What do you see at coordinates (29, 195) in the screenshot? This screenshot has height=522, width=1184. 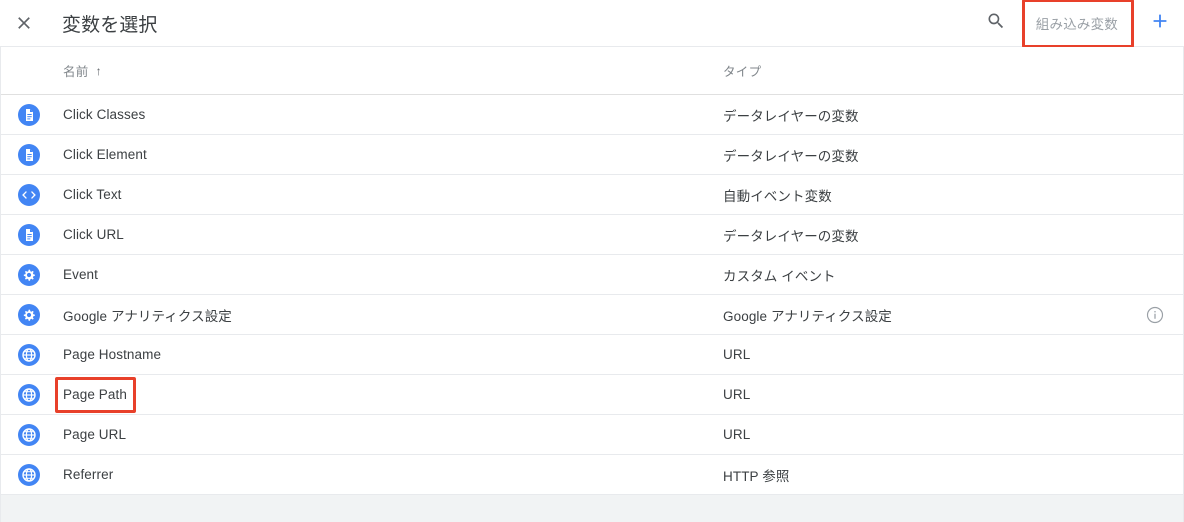 I see `code-icon` at bounding box center [29, 195].